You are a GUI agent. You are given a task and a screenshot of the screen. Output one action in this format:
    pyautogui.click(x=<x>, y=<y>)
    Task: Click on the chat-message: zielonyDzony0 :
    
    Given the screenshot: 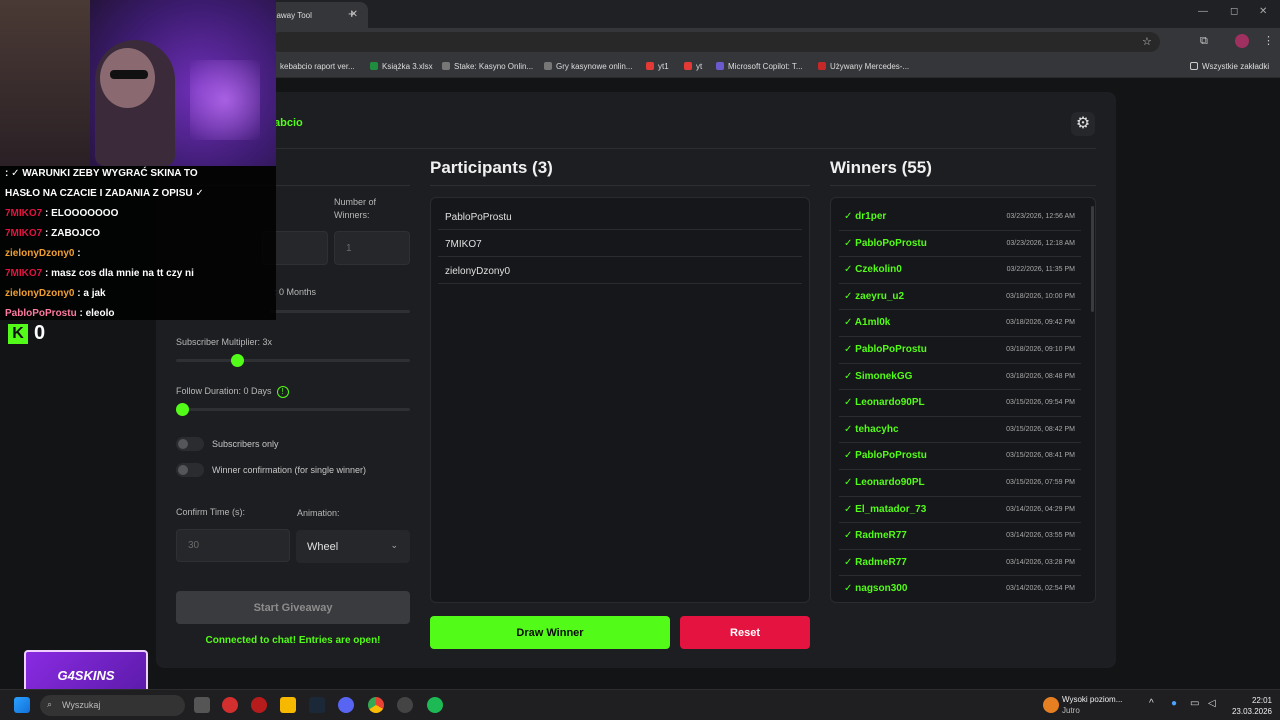 What is the action you would take?
    pyautogui.click(x=43, y=253)
    